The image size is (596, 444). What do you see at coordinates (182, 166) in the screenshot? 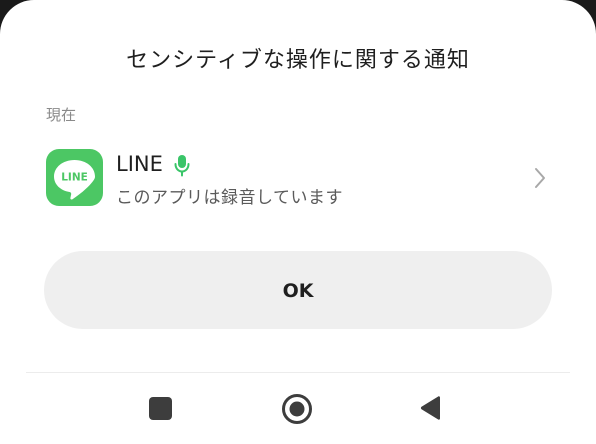
I see `microphone-icon` at bounding box center [182, 166].